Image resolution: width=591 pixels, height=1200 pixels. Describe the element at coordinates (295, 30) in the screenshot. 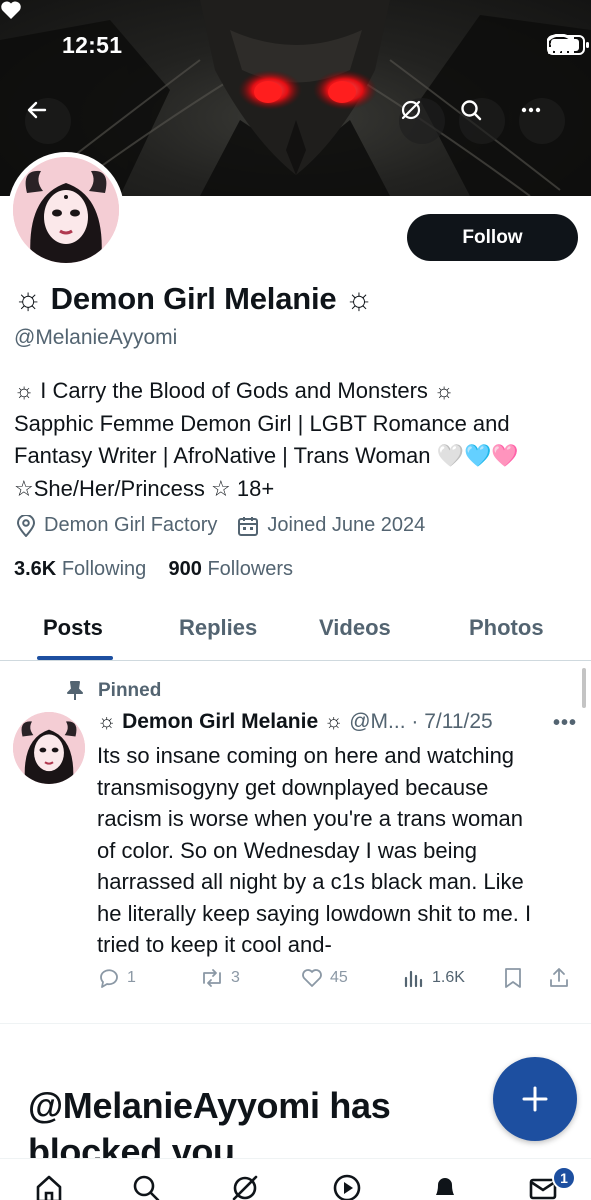

I see `status-bar: 12:51` at that location.